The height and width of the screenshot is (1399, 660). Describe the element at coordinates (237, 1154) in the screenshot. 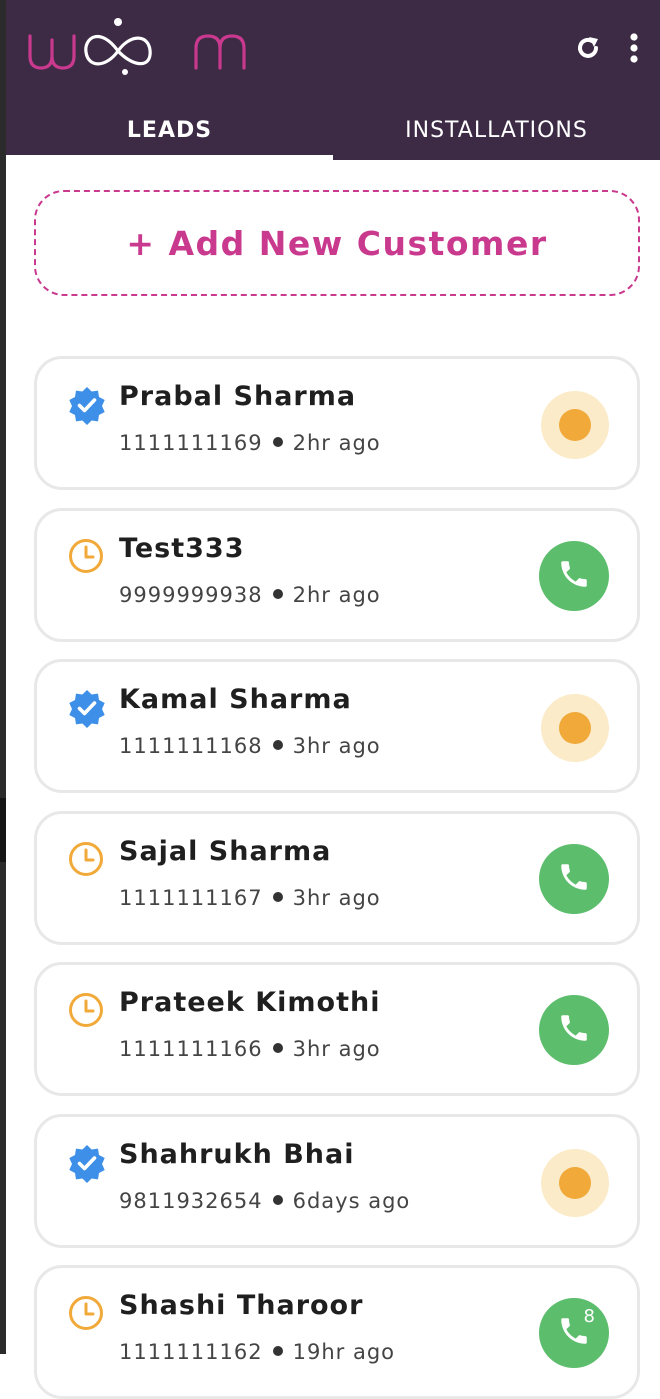

I see `lead-name: Shahrukh Bhai` at that location.